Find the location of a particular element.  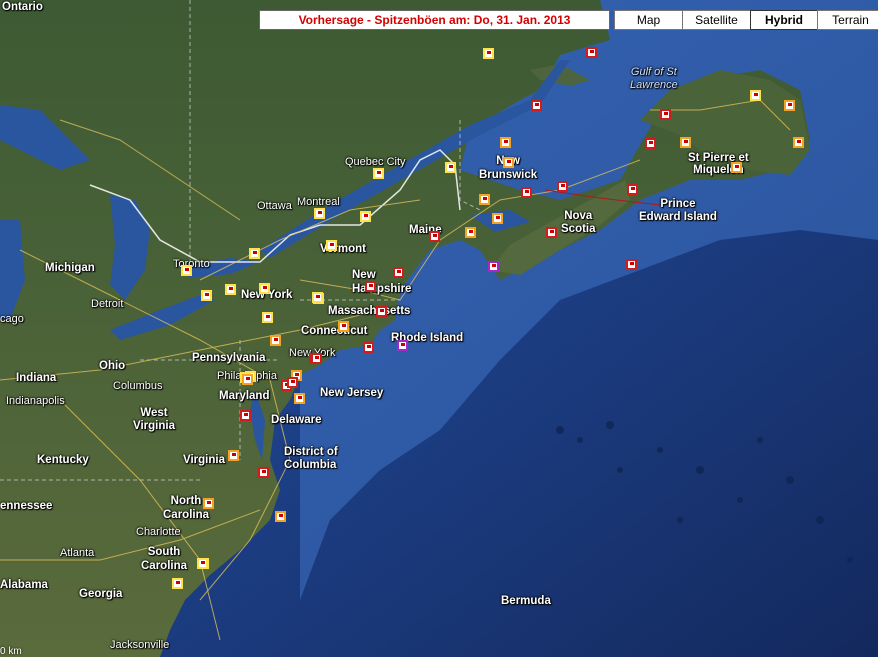

map-type-hybrid-button: Hybrid is located at coordinates (784, 20).